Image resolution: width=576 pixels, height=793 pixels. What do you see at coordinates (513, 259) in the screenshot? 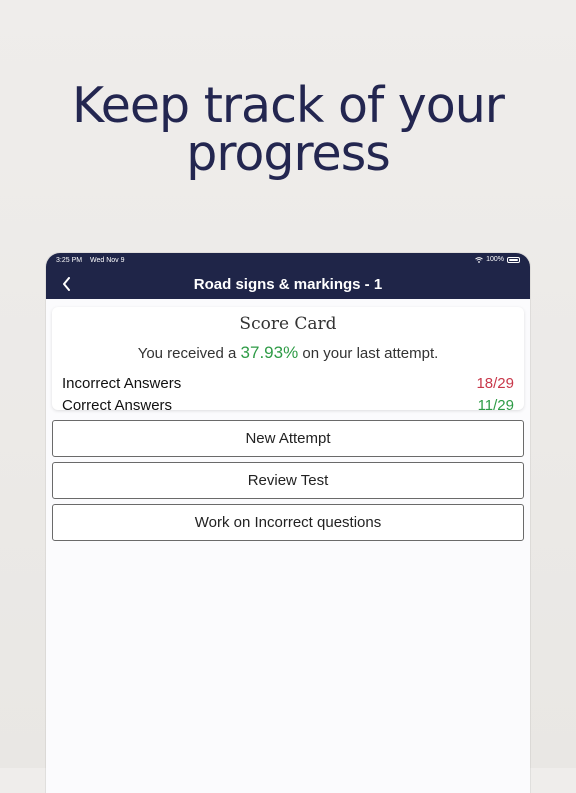
I see `battery-icon` at bounding box center [513, 259].